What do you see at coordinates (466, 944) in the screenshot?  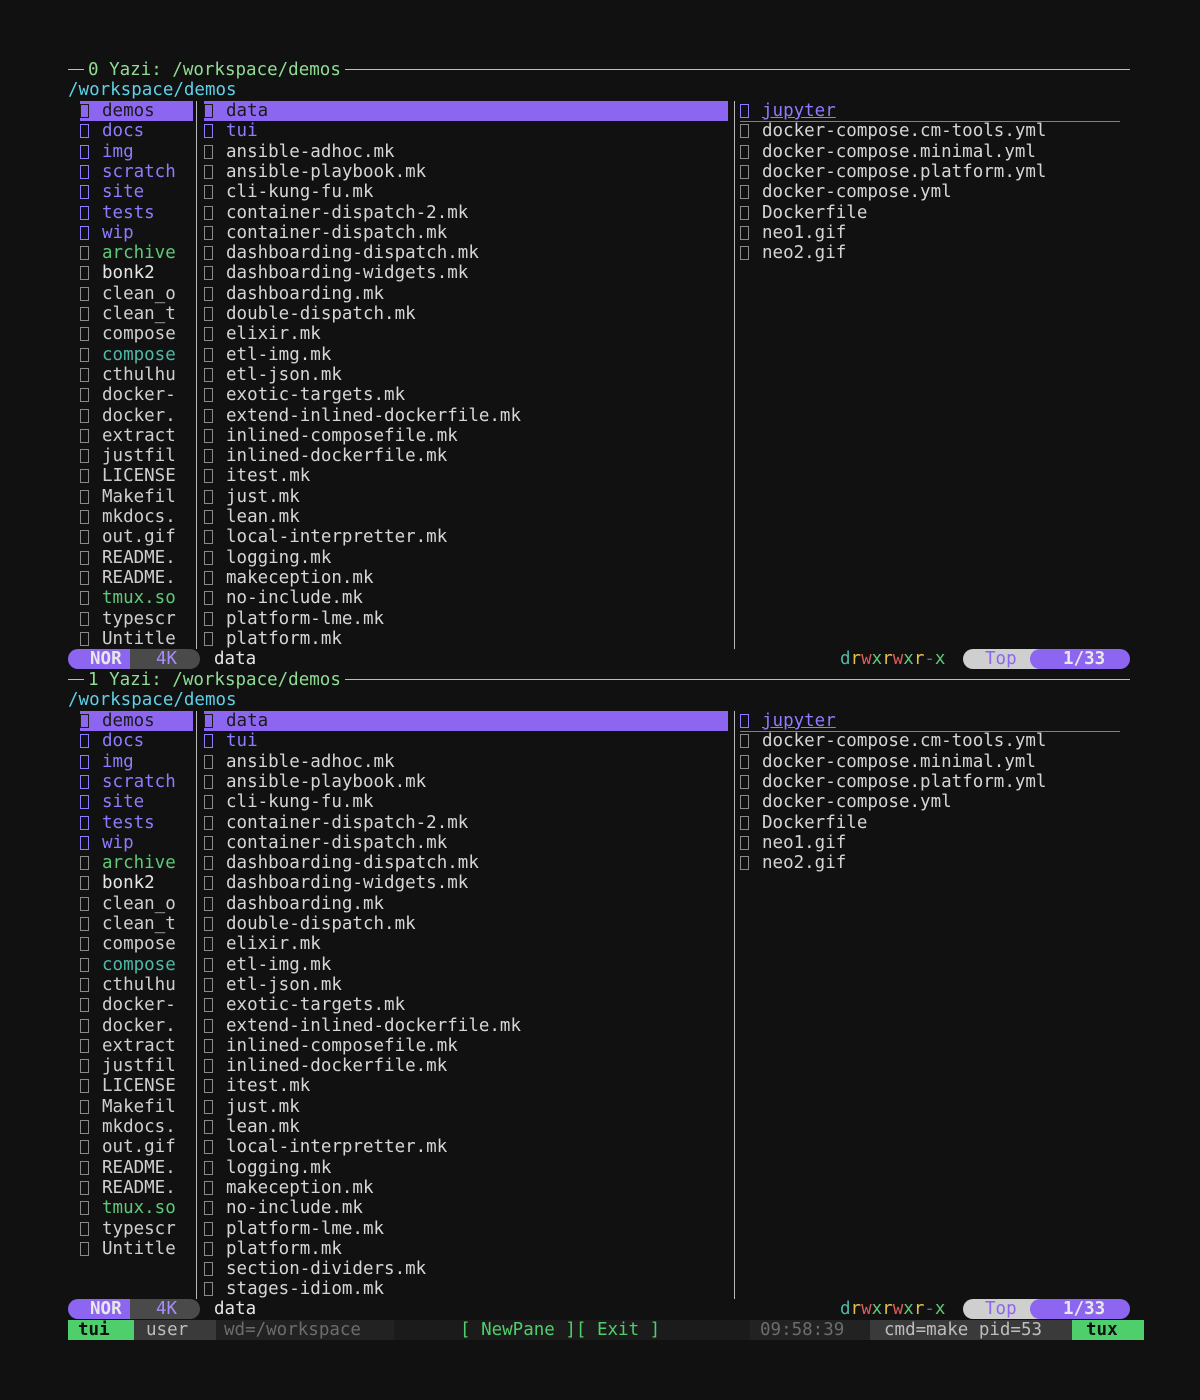 I see `file-list-item: elixir.mk` at bounding box center [466, 944].